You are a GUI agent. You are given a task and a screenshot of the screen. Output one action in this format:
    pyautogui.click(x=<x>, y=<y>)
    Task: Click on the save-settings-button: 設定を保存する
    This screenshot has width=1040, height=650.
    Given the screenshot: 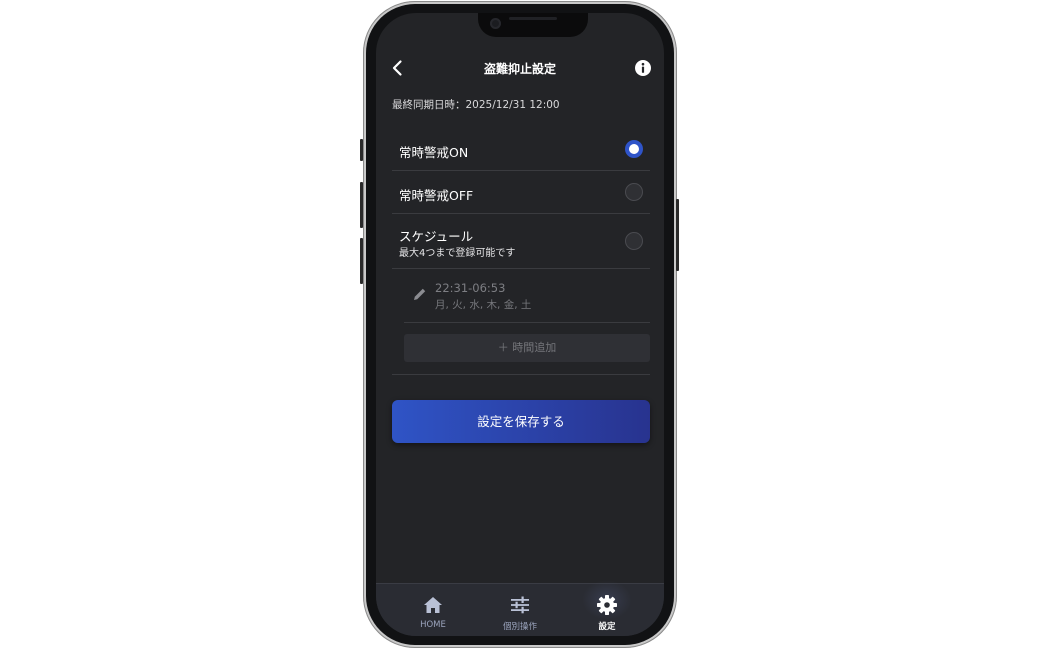 What is the action you would take?
    pyautogui.click(x=521, y=421)
    